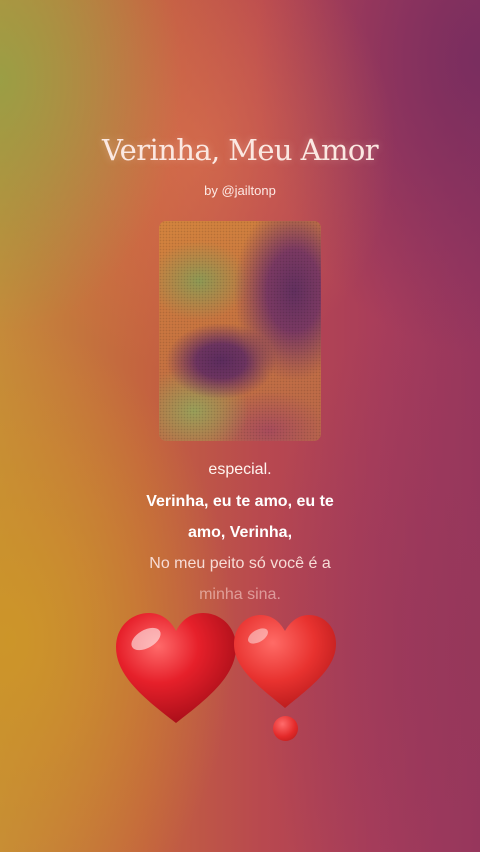 This screenshot has width=480, height=852. What do you see at coordinates (176, 668) in the screenshot?
I see `red-heart-icon` at bounding box center [176, 668].